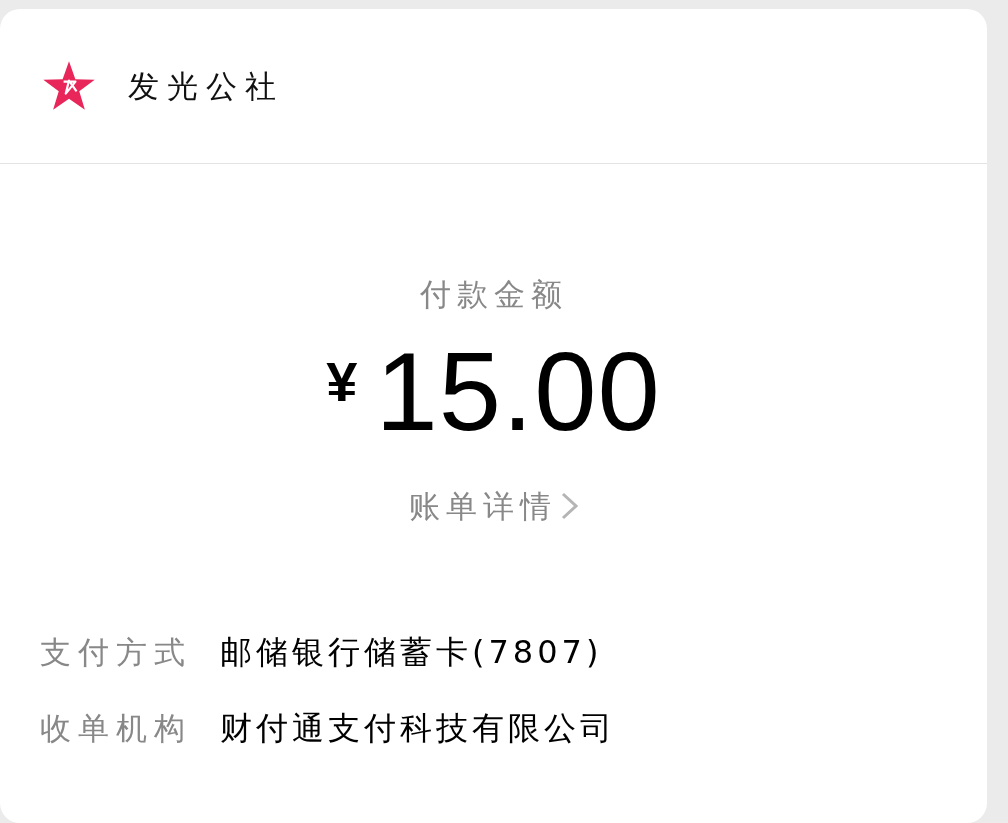  I want to click on info-label: 支付方式, so click(116, 652).